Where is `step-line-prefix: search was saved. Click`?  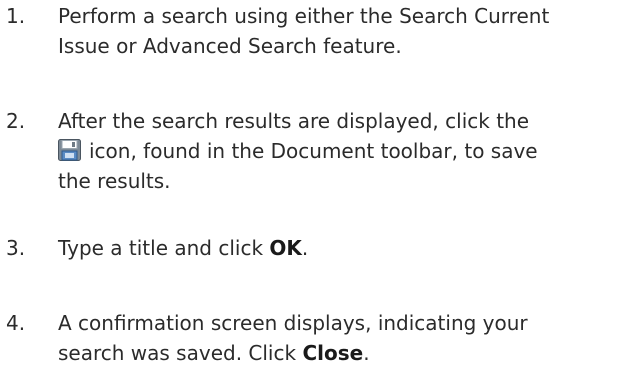 step-line-prefix: search was saved. Click is located at coordinates (180, 353).